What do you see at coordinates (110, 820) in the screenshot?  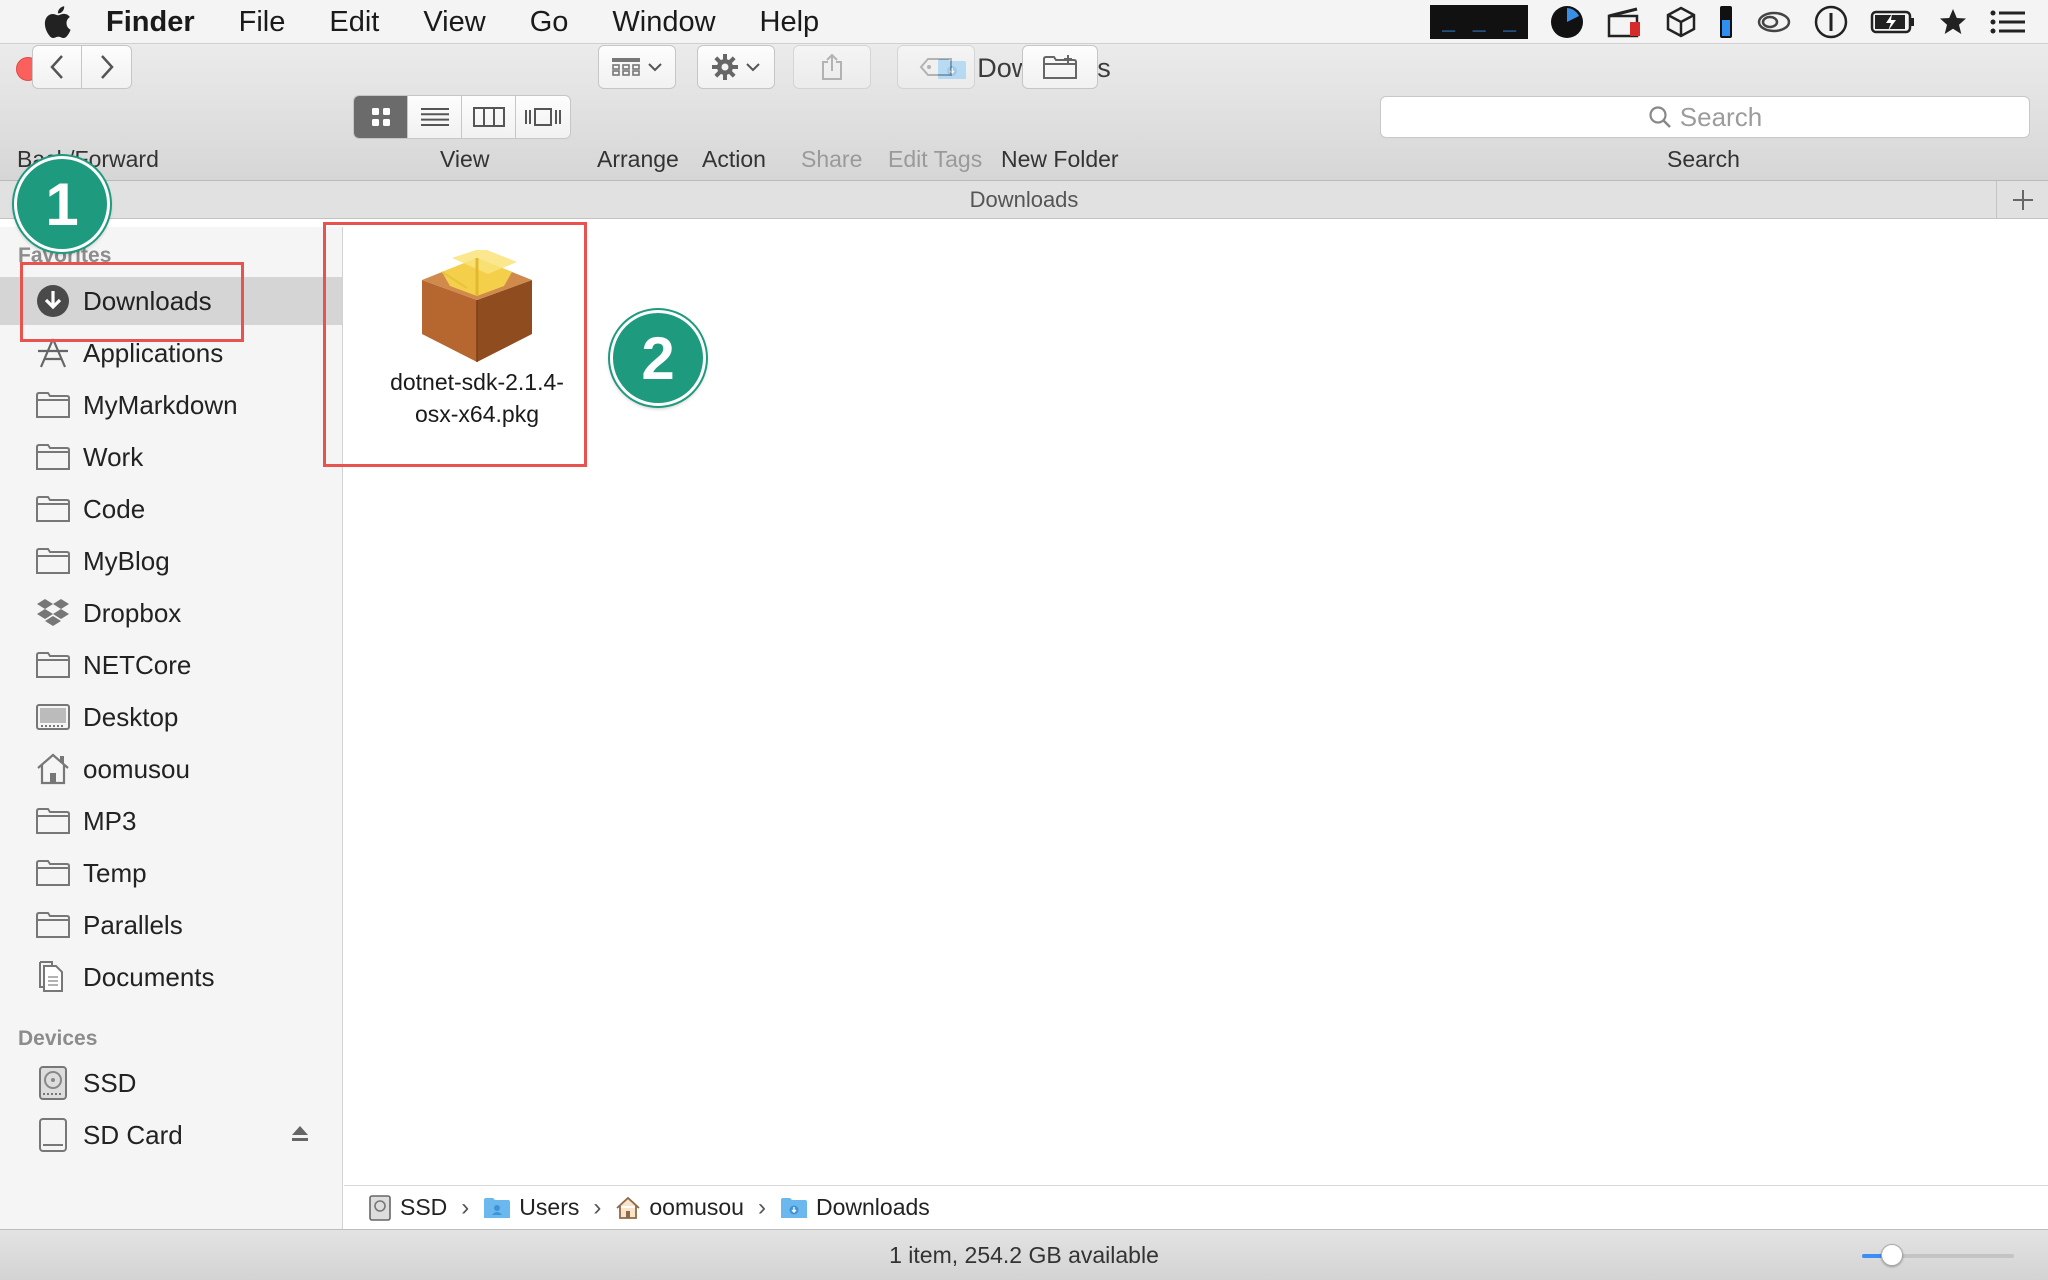 I see `sidebar-item-label: MP3` at bounding box center [110, 820].